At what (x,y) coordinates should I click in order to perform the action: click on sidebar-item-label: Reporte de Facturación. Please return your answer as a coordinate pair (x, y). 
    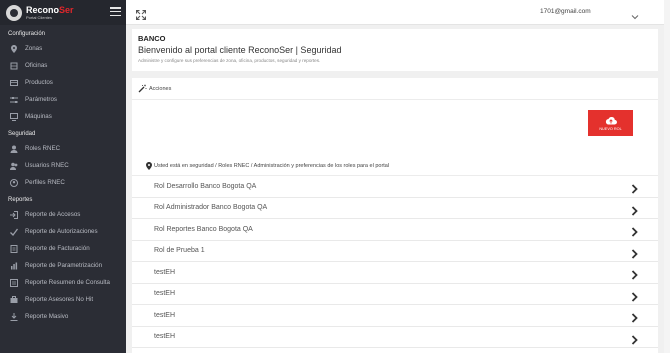
    Looking at the image, I should click on (57, 248).